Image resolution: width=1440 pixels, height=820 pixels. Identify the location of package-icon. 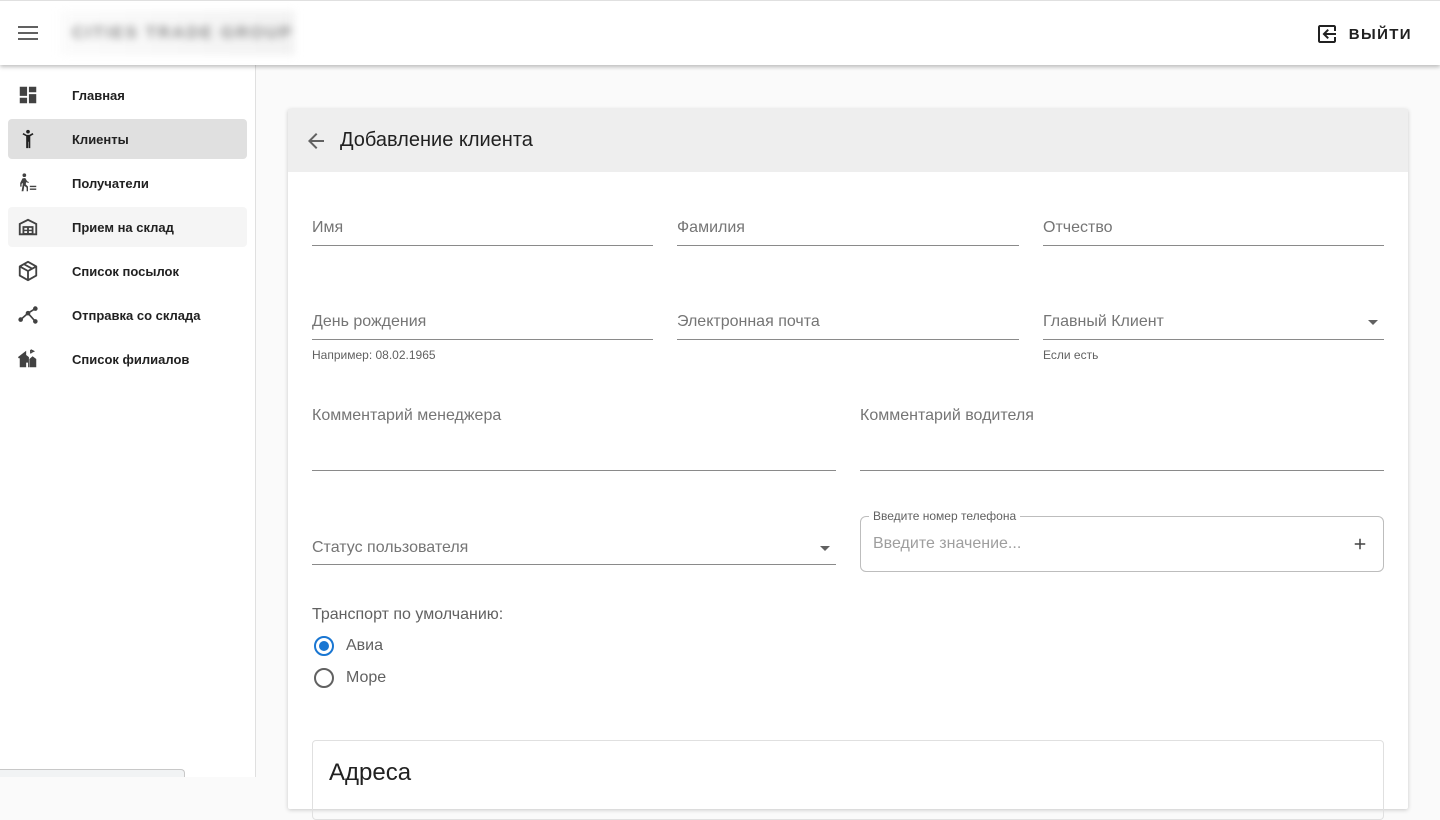
(28, 271).